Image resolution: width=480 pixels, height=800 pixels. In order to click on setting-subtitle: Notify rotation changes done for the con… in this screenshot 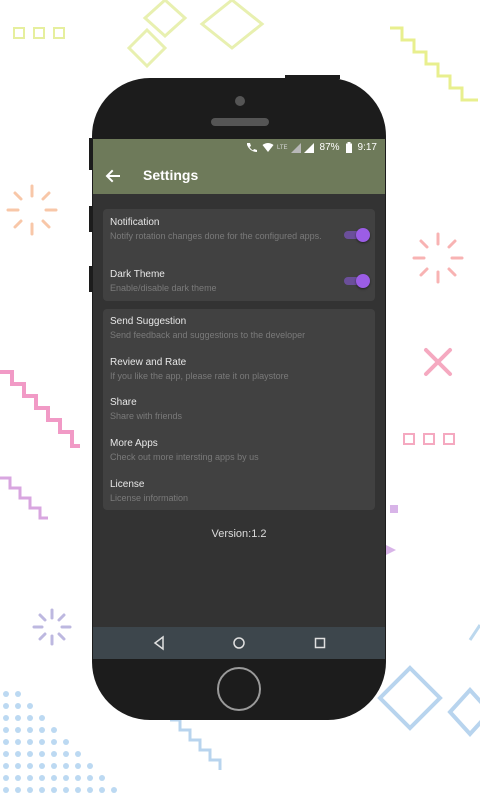, I will do `click(216, 236)`.